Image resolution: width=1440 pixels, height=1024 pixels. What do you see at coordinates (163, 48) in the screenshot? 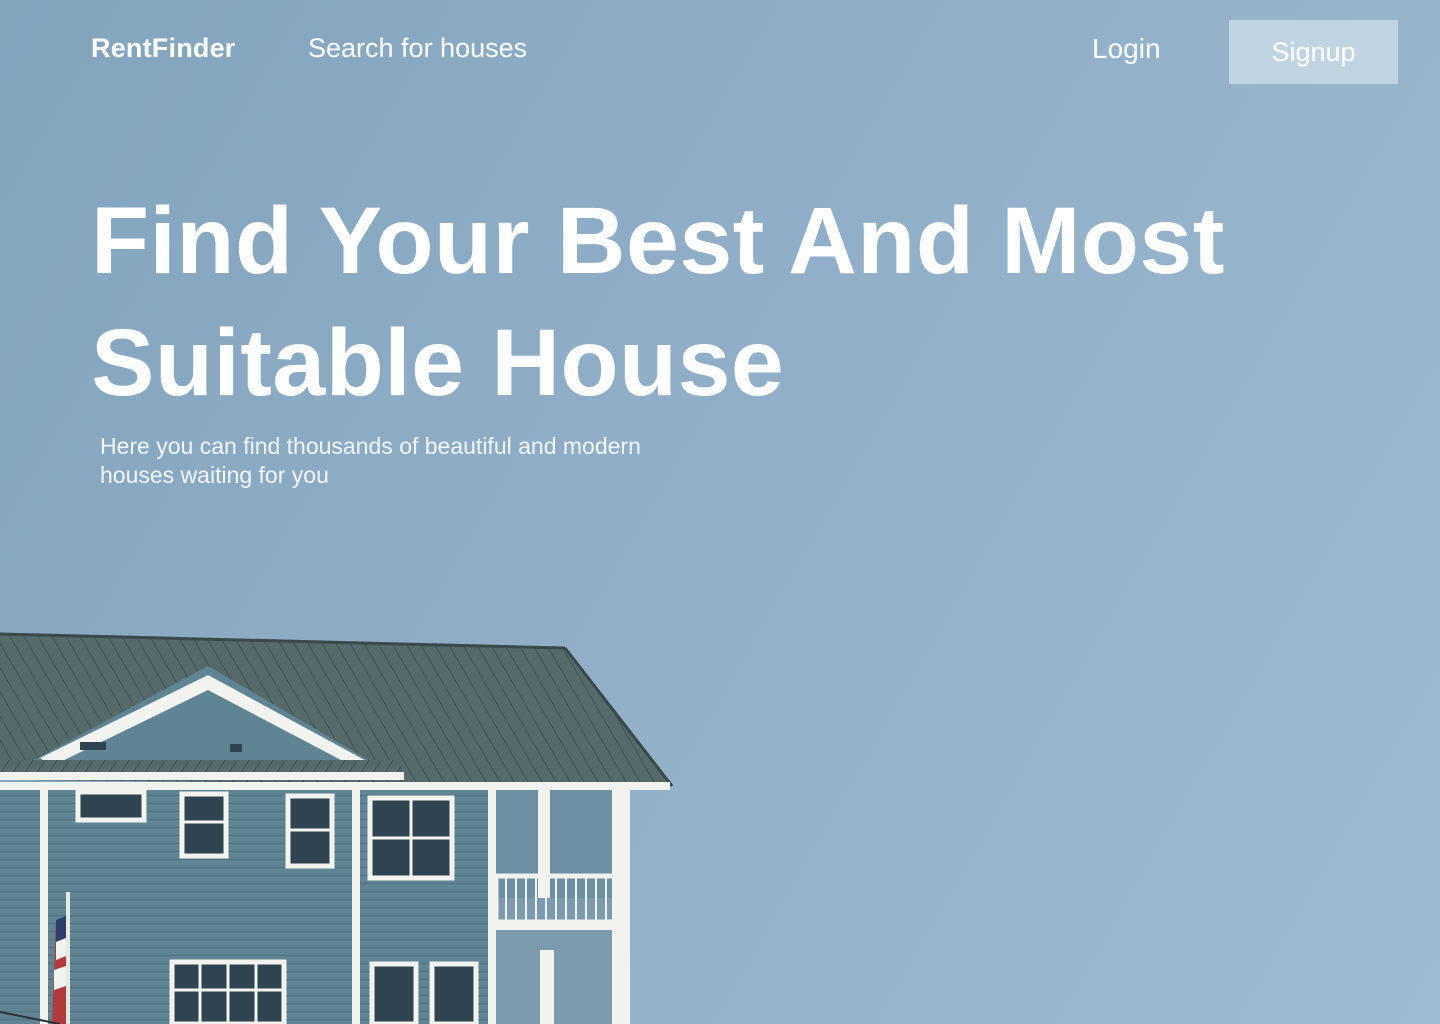
I see `logo-link: RentFinder` at bounding box center [163, 48].